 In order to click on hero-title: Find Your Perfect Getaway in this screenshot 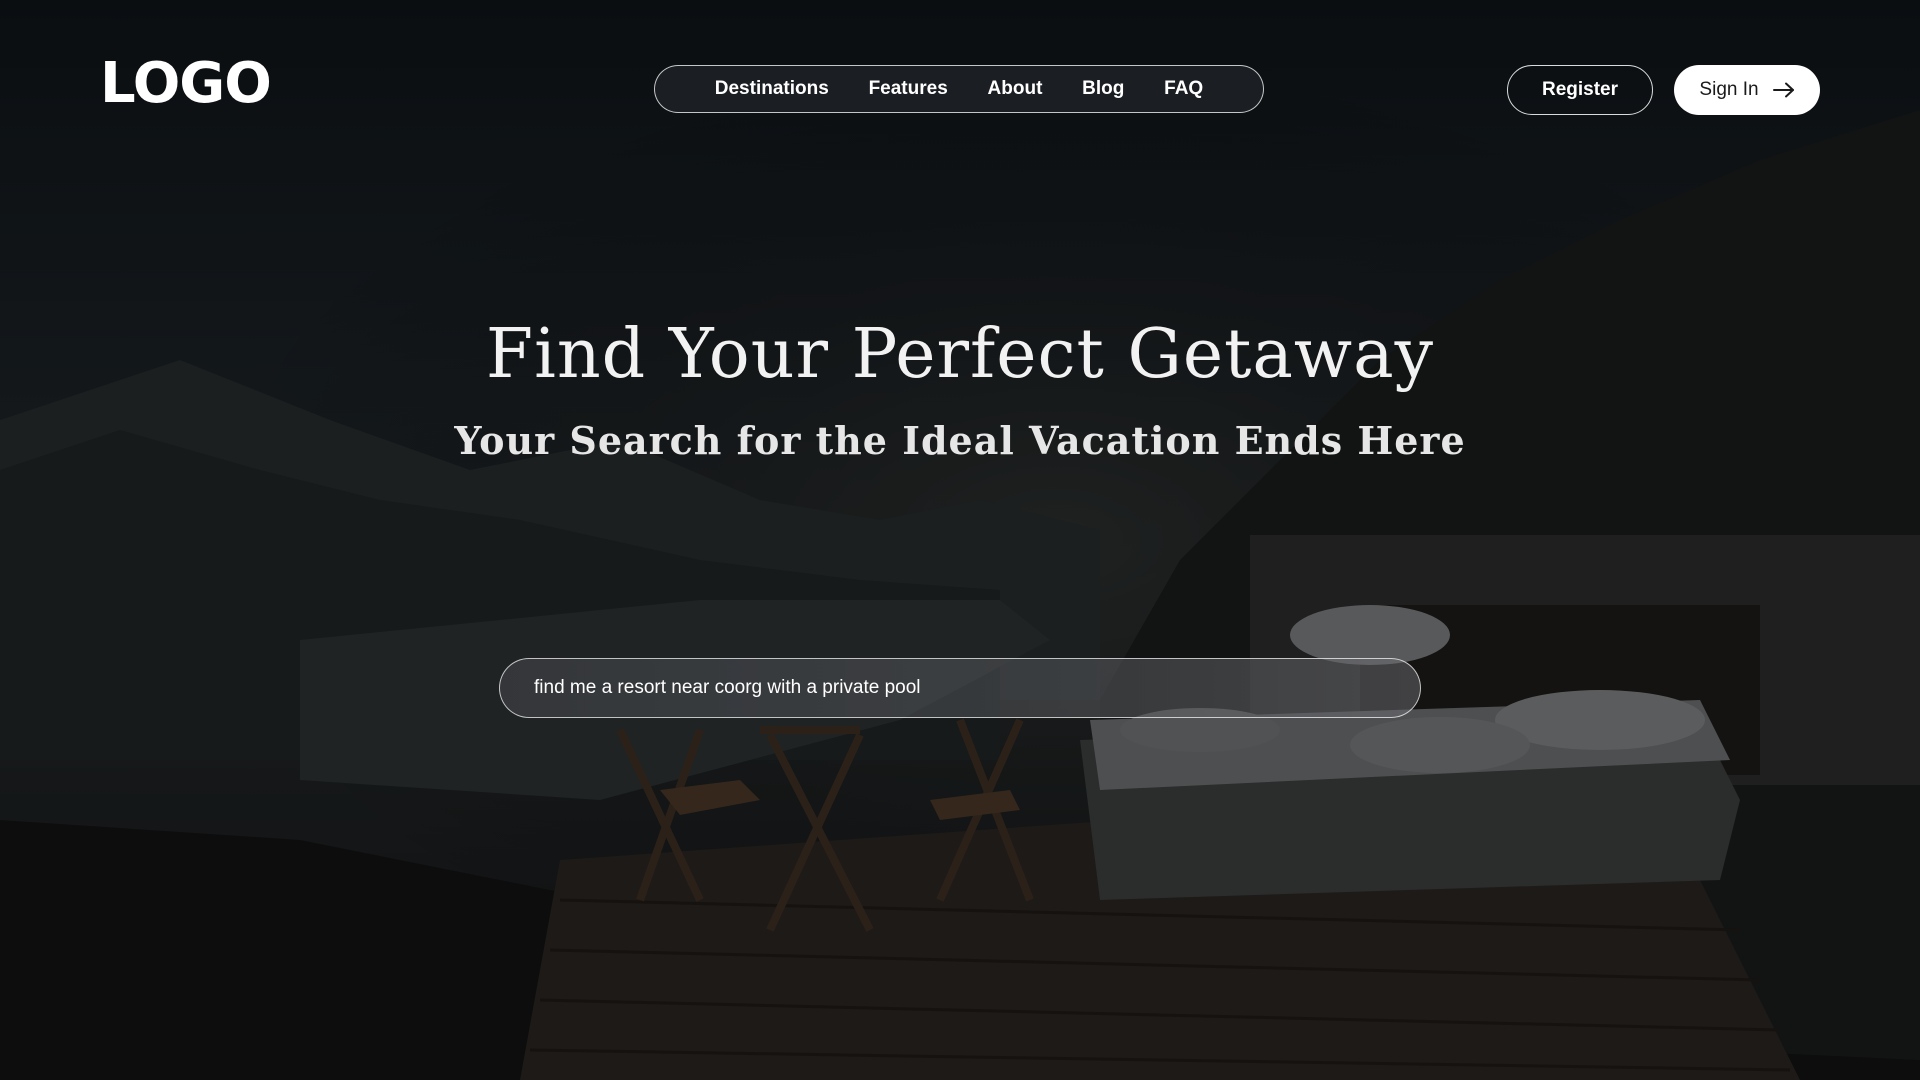, I will do `click(960, 354)`.